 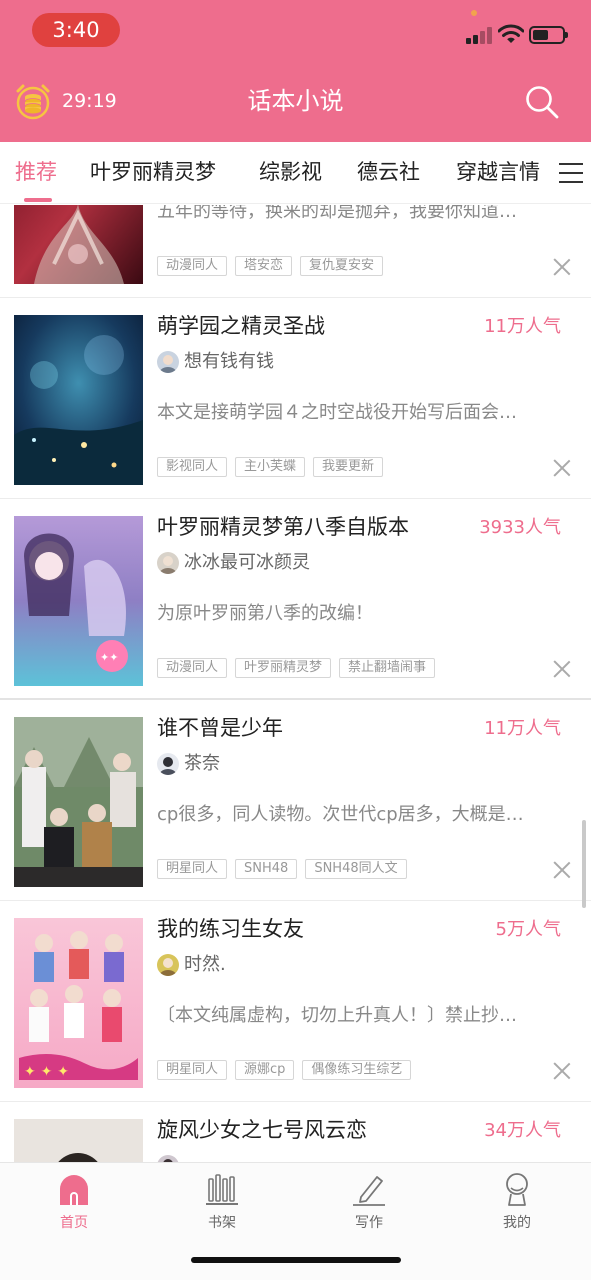 What do you see at coordinates (270, 467) in the screenshot?
I see `book-tag: 主小芙蝶` at bounding box center [270, 467].